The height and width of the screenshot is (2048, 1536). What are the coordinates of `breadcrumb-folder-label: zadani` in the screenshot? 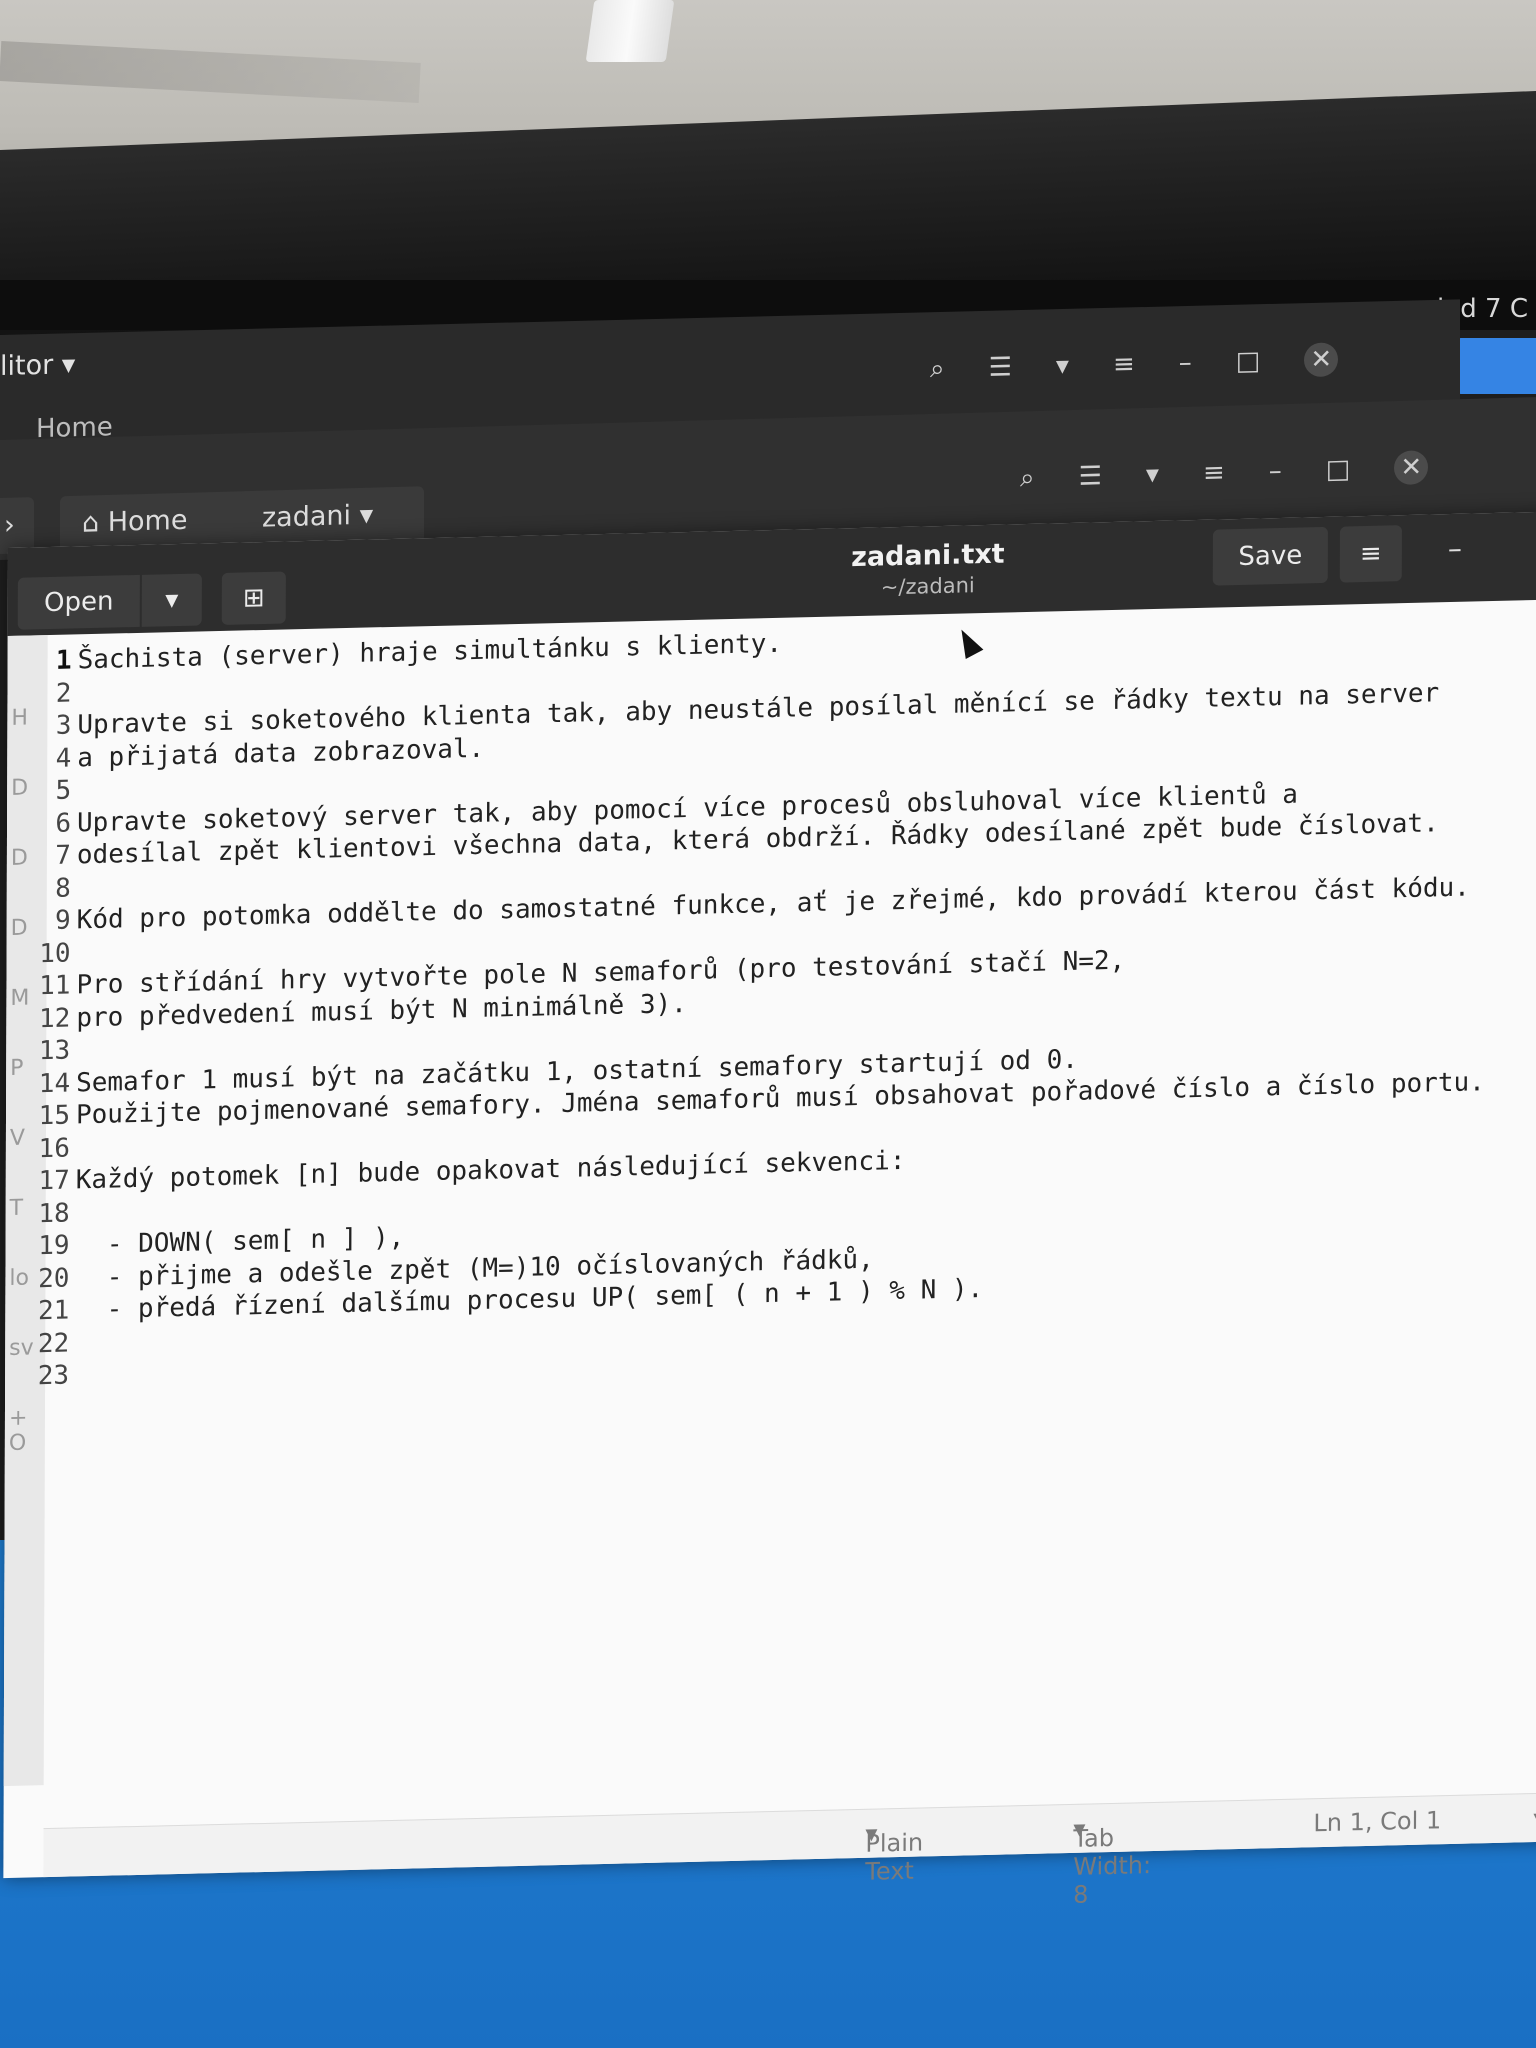 It's located at (307, 517).